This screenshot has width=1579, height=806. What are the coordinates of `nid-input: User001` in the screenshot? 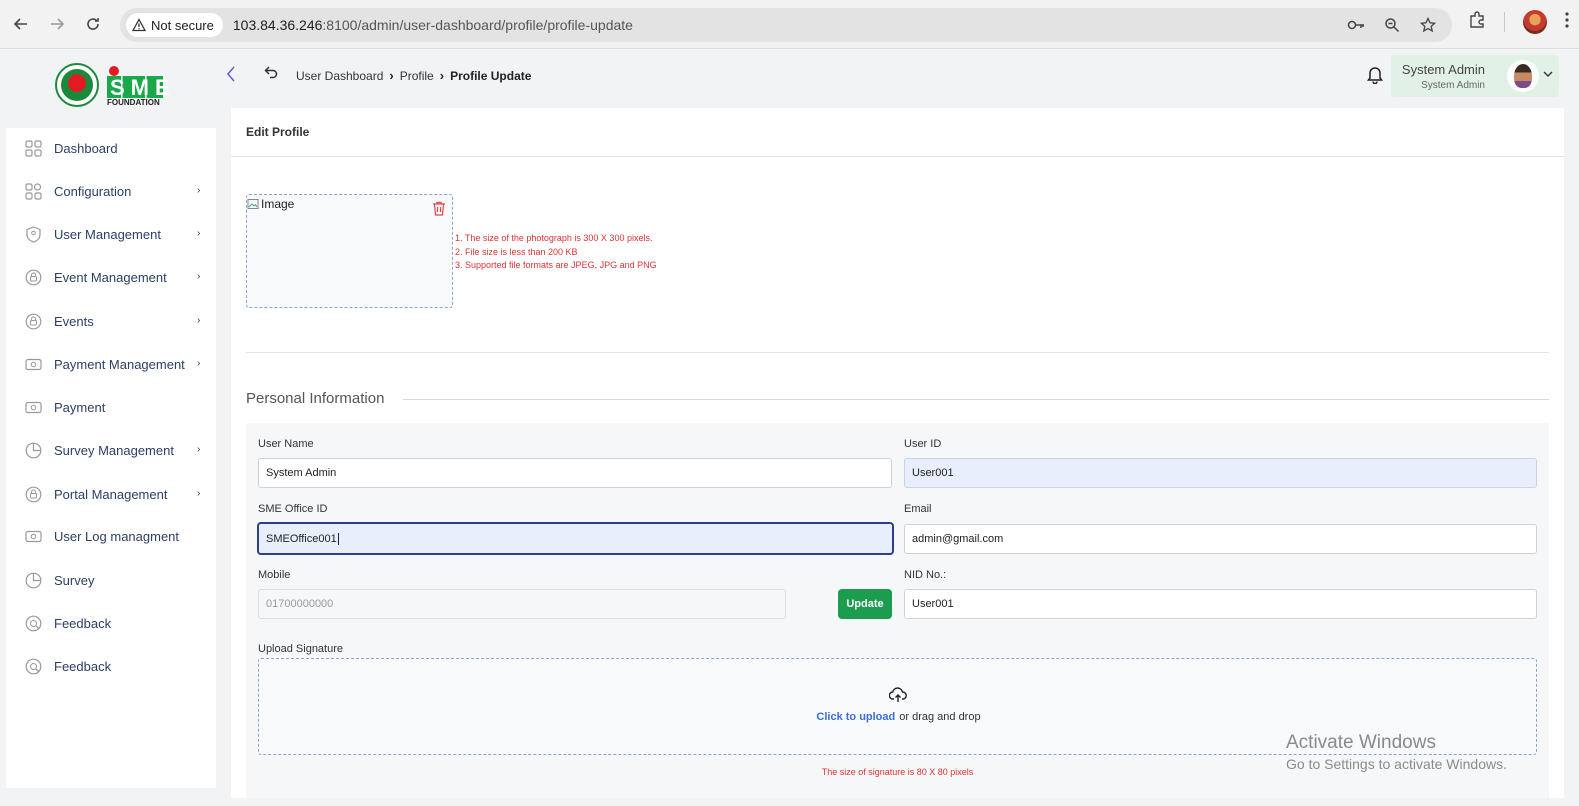 It's located at (1220, 604).